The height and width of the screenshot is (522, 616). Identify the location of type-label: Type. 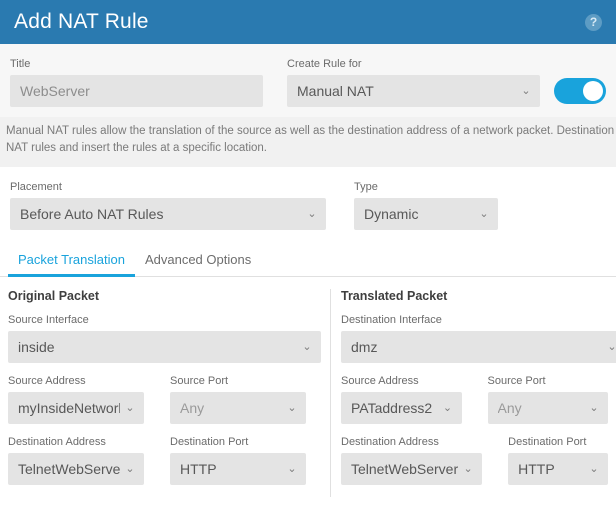
(366, 187).